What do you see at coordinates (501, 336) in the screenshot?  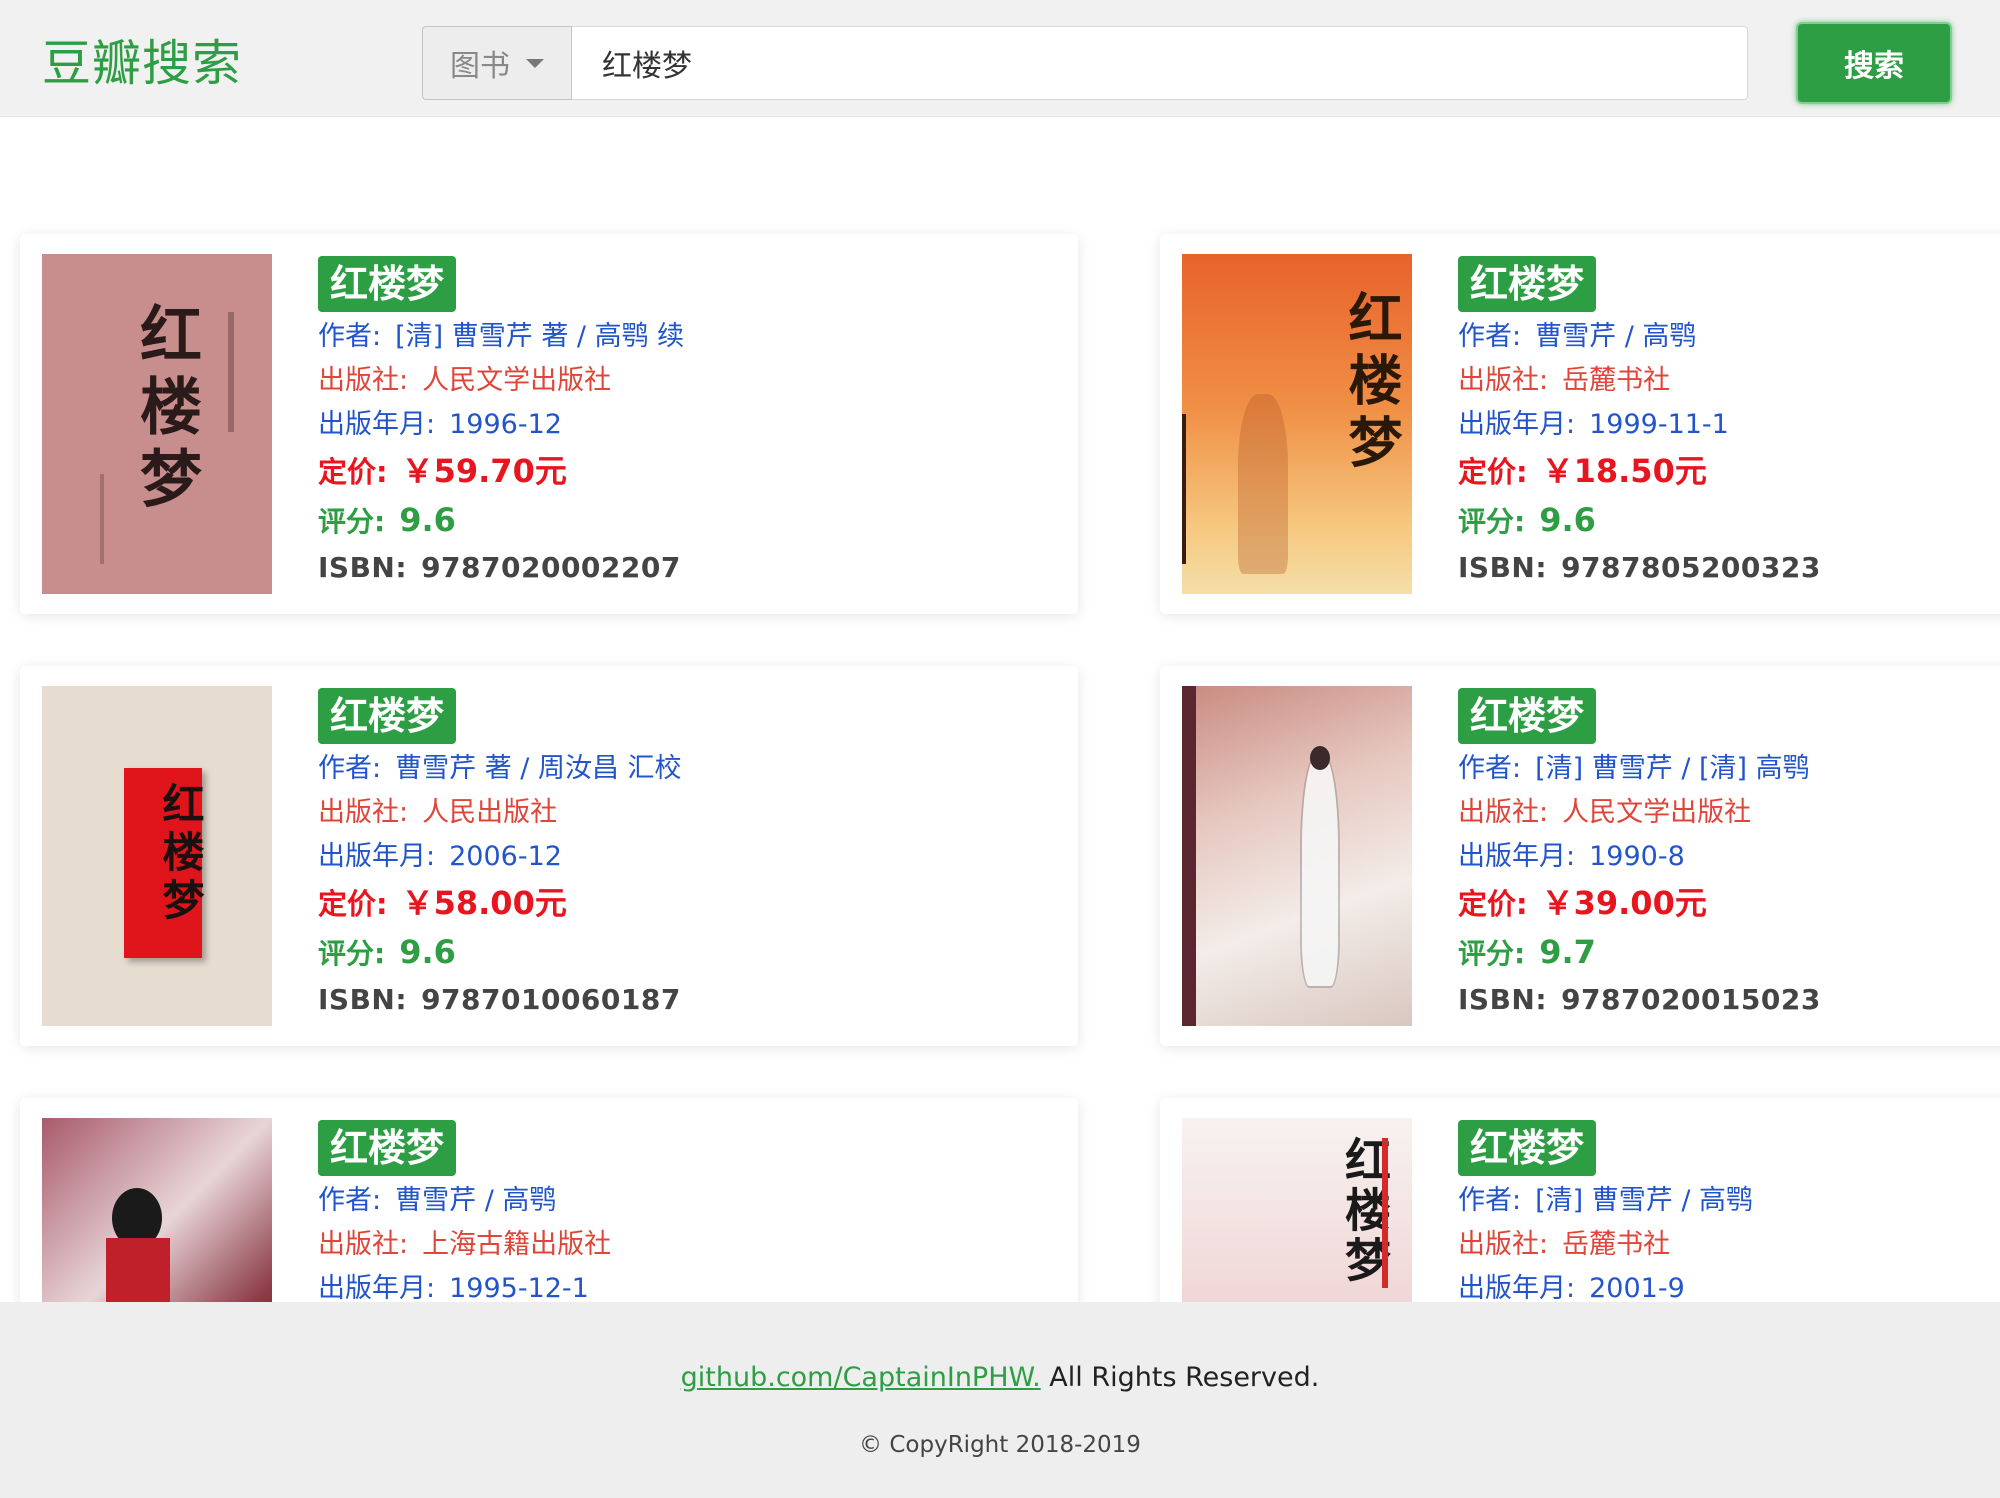 I see `book-author: 作者: [清] 曹雪芹 著 / 高鹗 续` at bounding box center [501, 336].